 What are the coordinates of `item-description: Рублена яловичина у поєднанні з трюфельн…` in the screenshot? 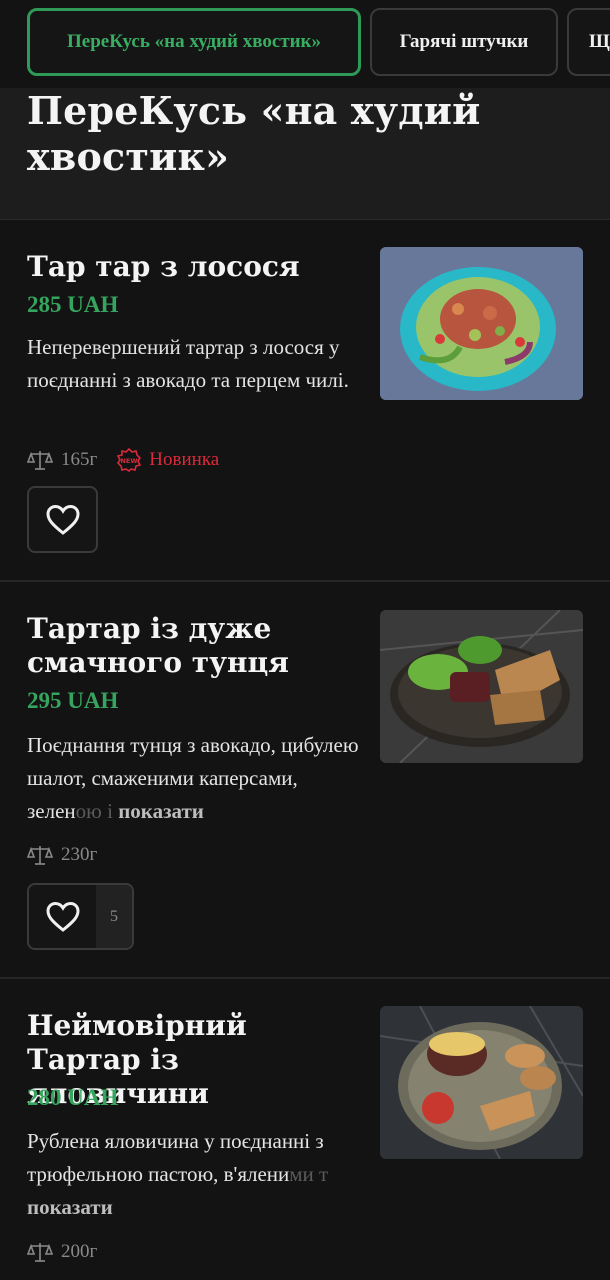 It's located at (194, 1174).